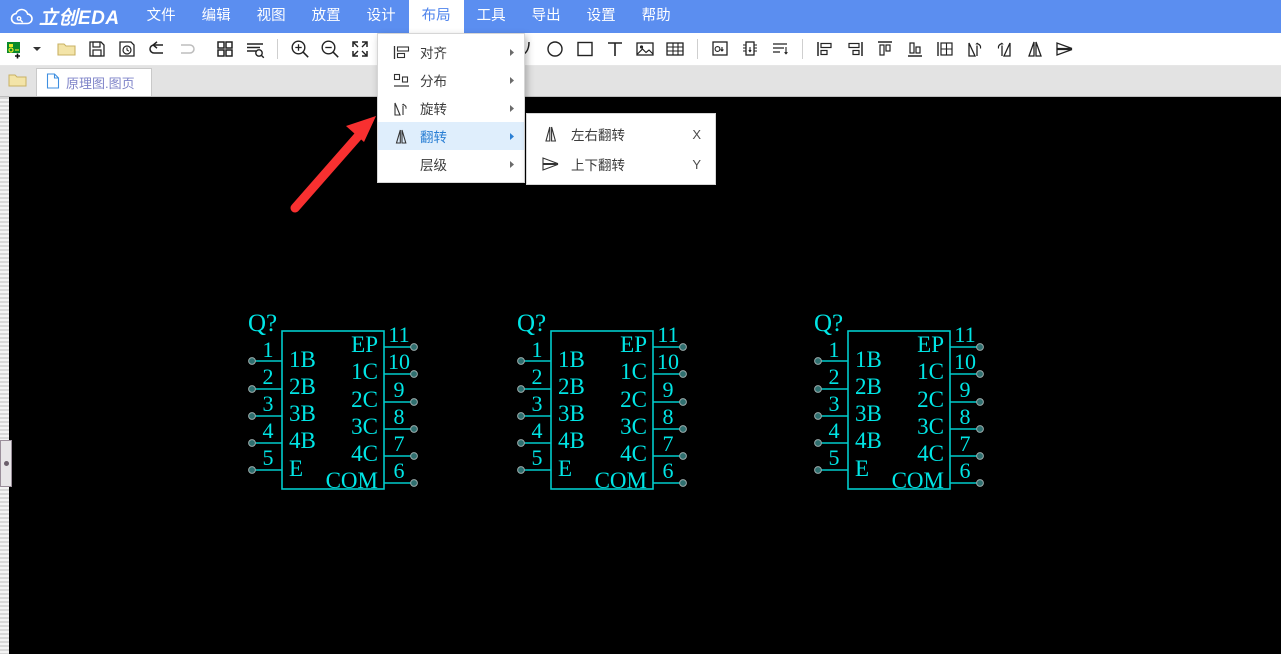 The height and width of the screenshot is (654, 1281). I want to click on align-top-icon, so click(885, 49).